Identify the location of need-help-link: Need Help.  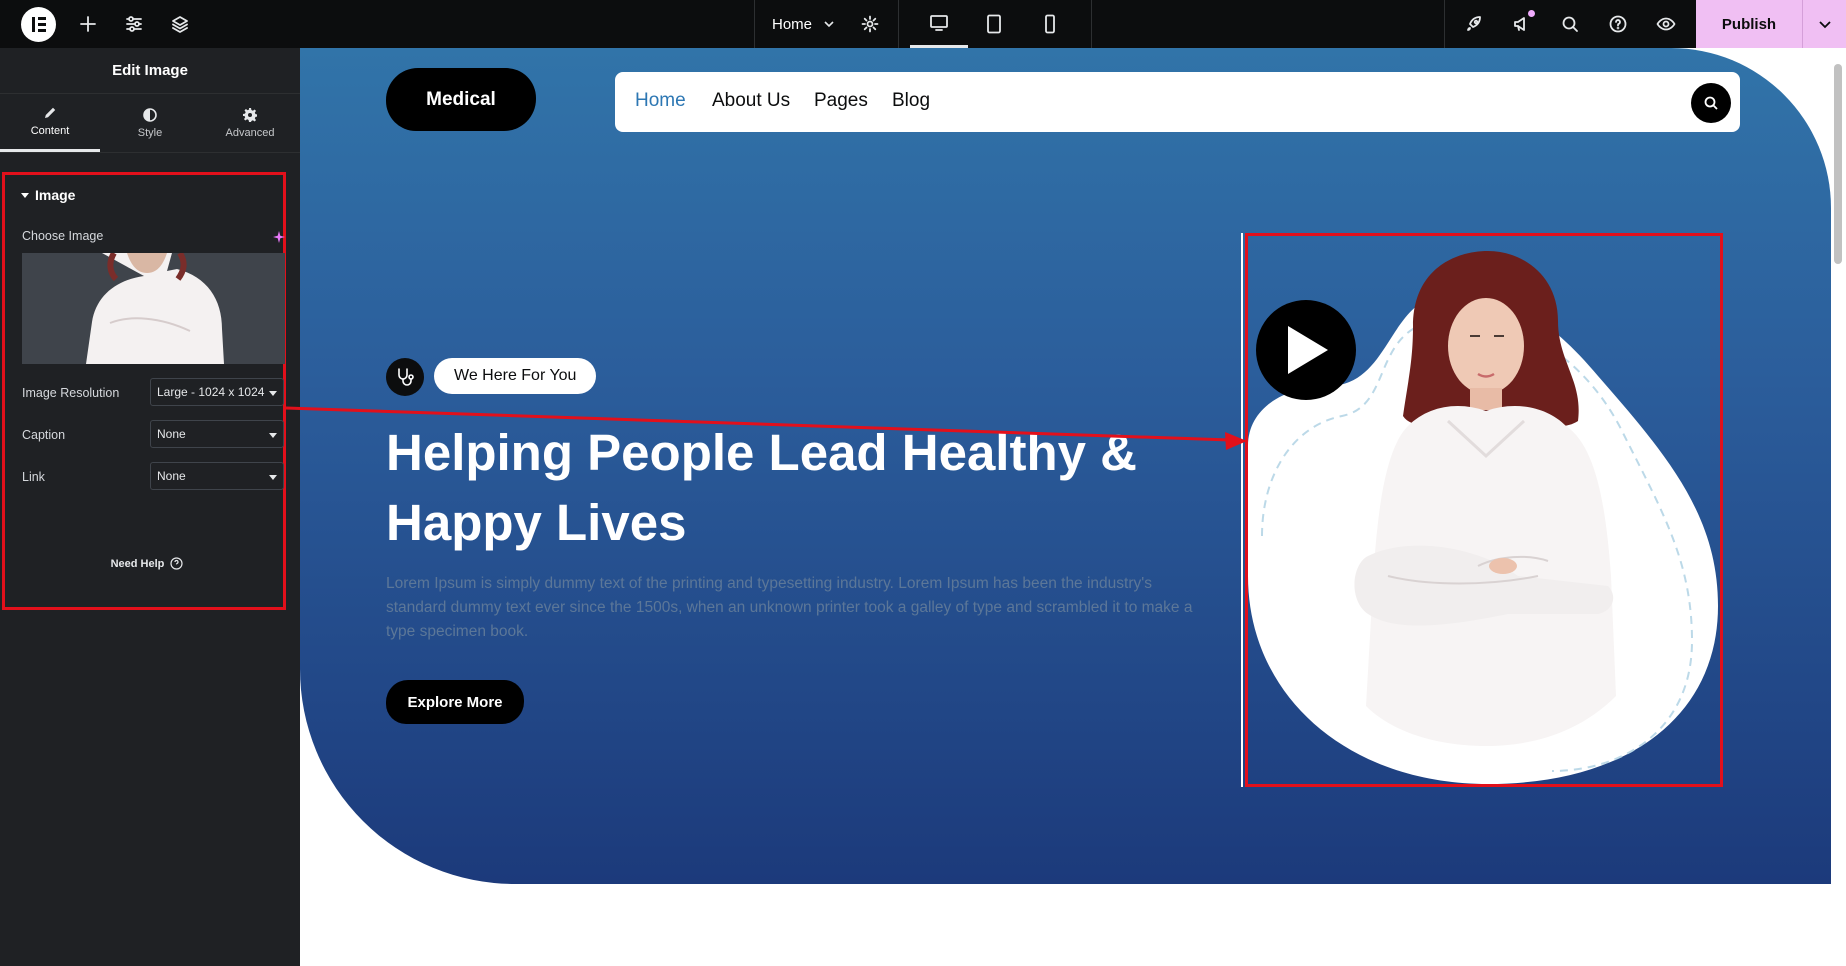
(147, 563).